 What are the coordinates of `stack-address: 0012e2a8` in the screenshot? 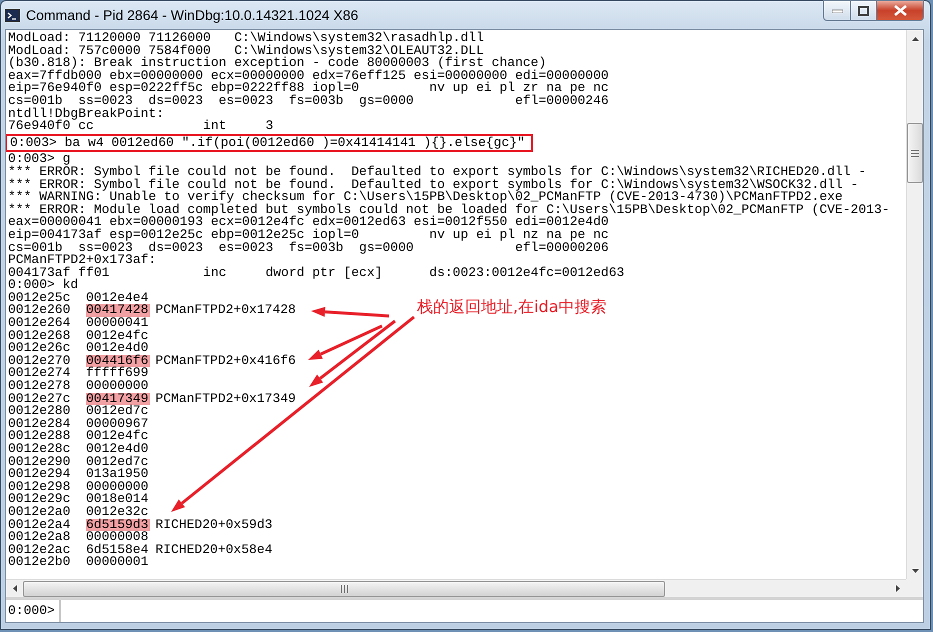 It's located at (40, 537).